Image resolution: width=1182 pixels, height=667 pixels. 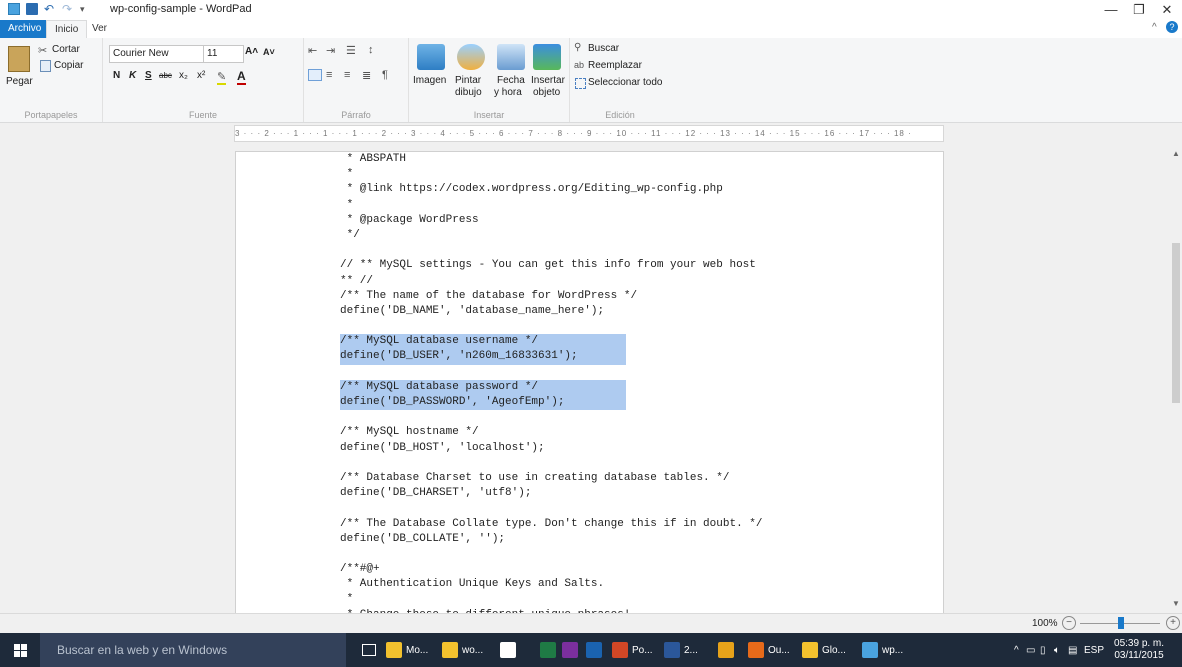 What do you see at coordinates (1121, 623) in the screenshot?
I see `zoom-slider-thumb` at bounding box center [1121, 623].